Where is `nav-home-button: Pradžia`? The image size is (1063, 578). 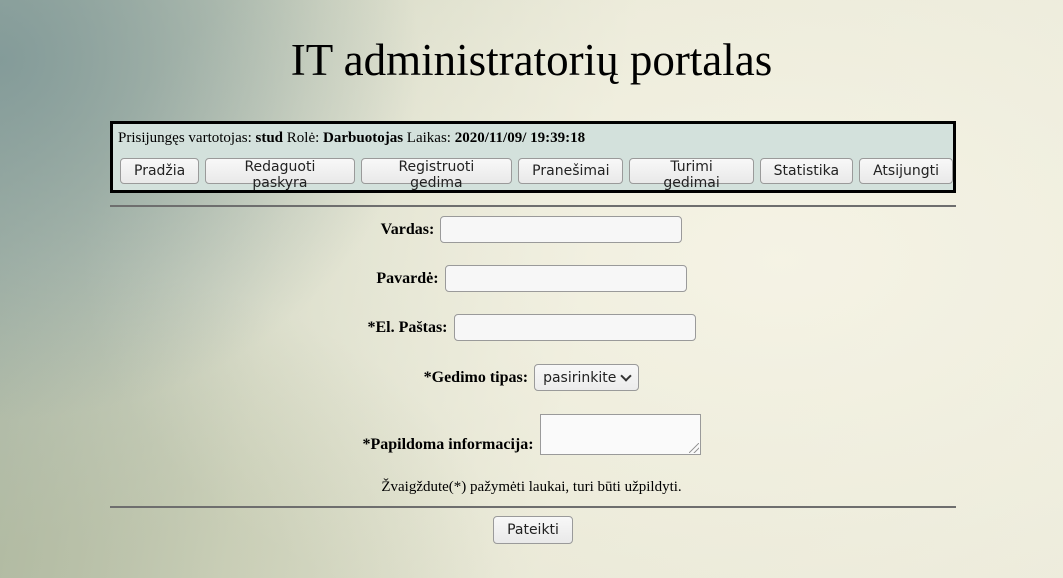 nav-home-button: Pradžia is located at coordinates (160, 171).